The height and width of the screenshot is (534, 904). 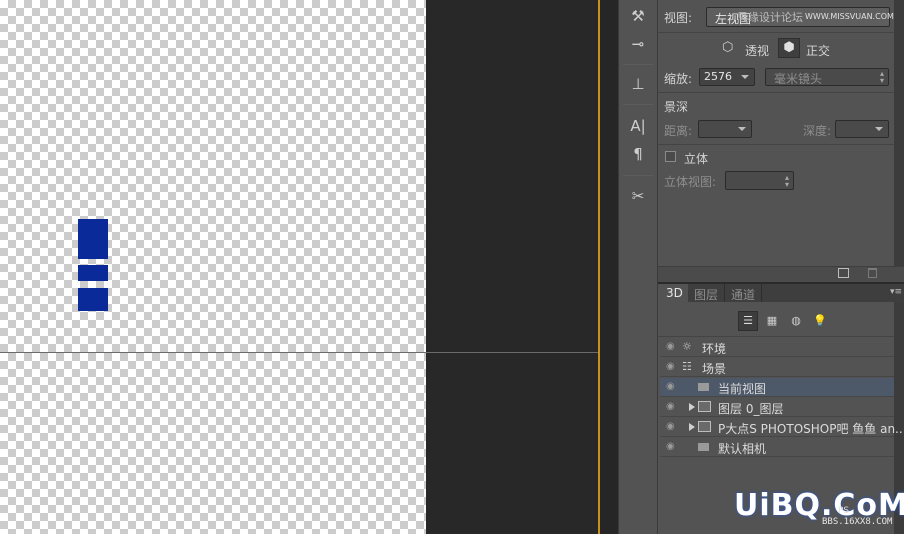 What do you see at coordinates (777, 347) in the screenshot?
I see `scene-list-item: ◉ ☼ 环境` at bounding box center [777, 347].